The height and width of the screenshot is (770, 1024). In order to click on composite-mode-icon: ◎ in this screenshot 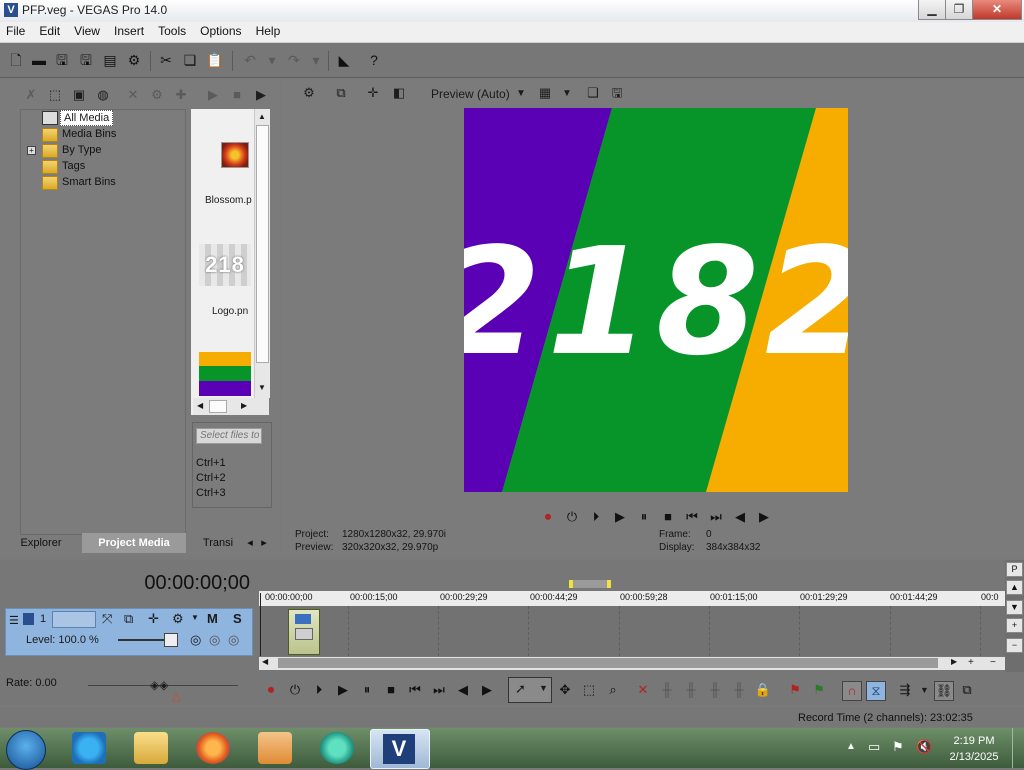, I will do `click(195, 640)`.